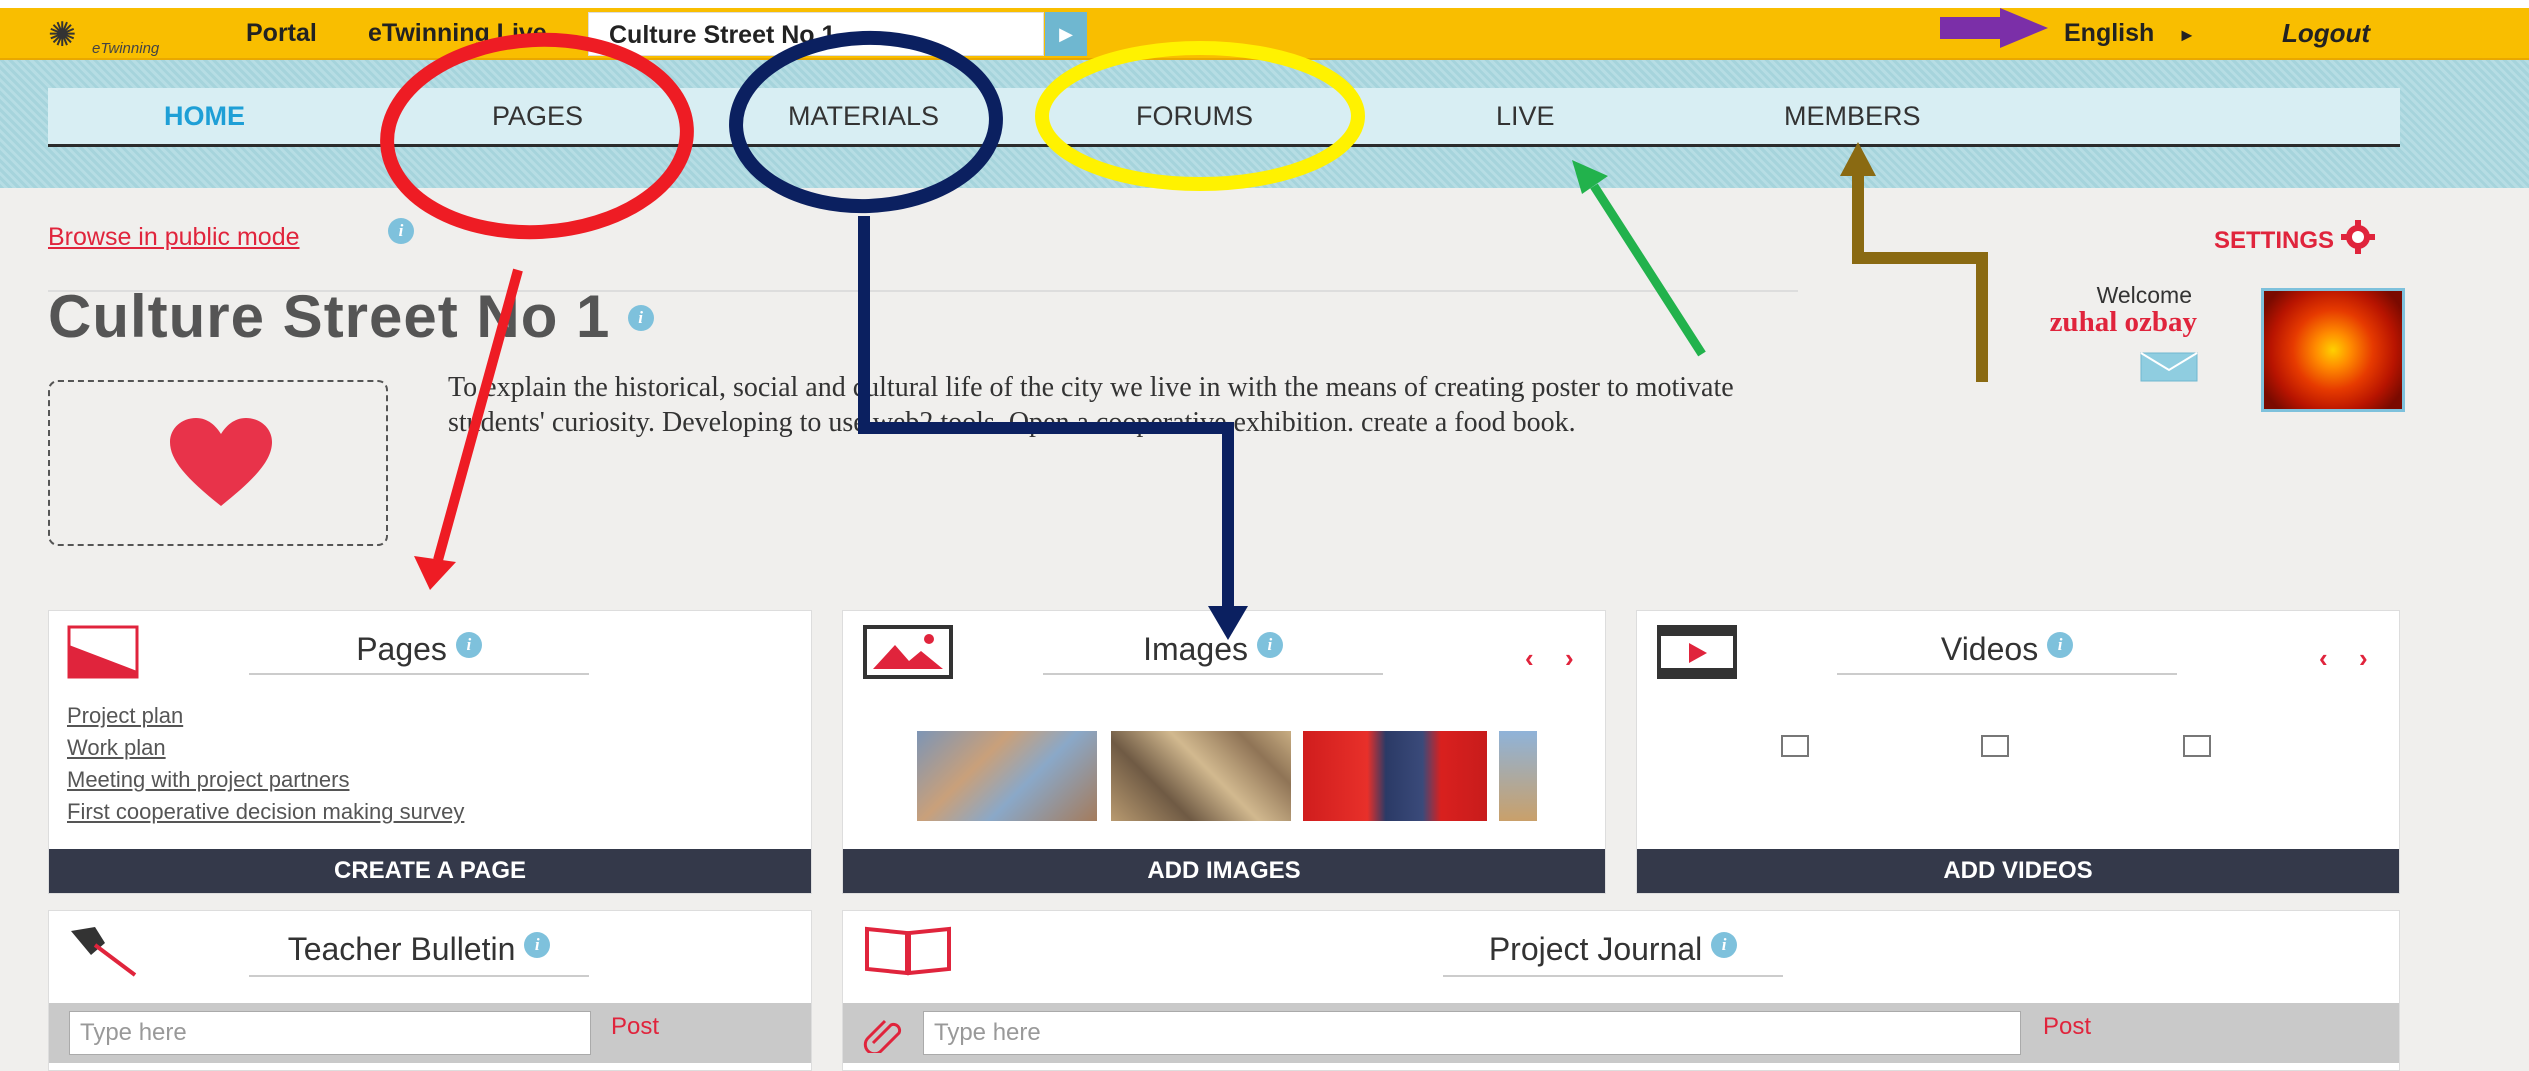 The height and width of the screenshot is (1071, 2529). Describe the element at coordinates (1053, 428) in the screenshot. I see `navy-arrow-annotation` at that location.